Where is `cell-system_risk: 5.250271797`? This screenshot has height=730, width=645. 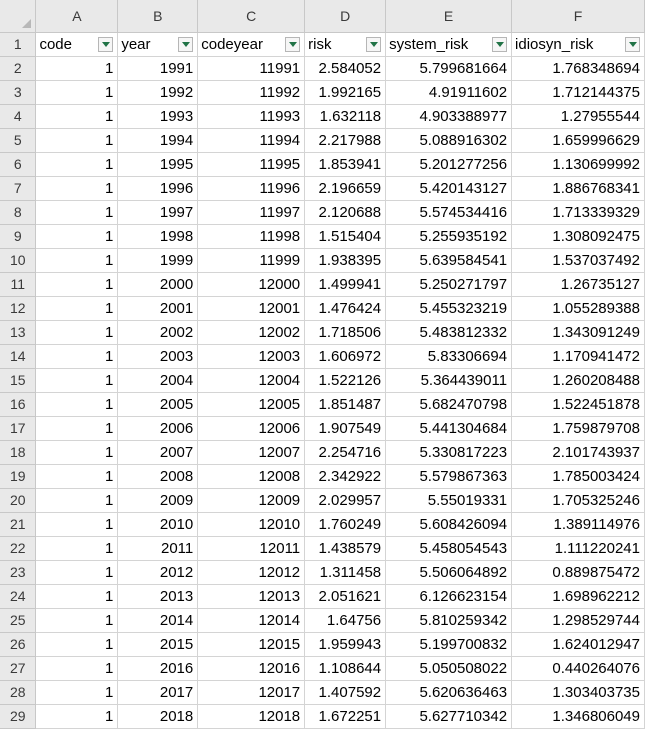
cell-system_risk: 5.250271797 is located at coordinates (449, 284).